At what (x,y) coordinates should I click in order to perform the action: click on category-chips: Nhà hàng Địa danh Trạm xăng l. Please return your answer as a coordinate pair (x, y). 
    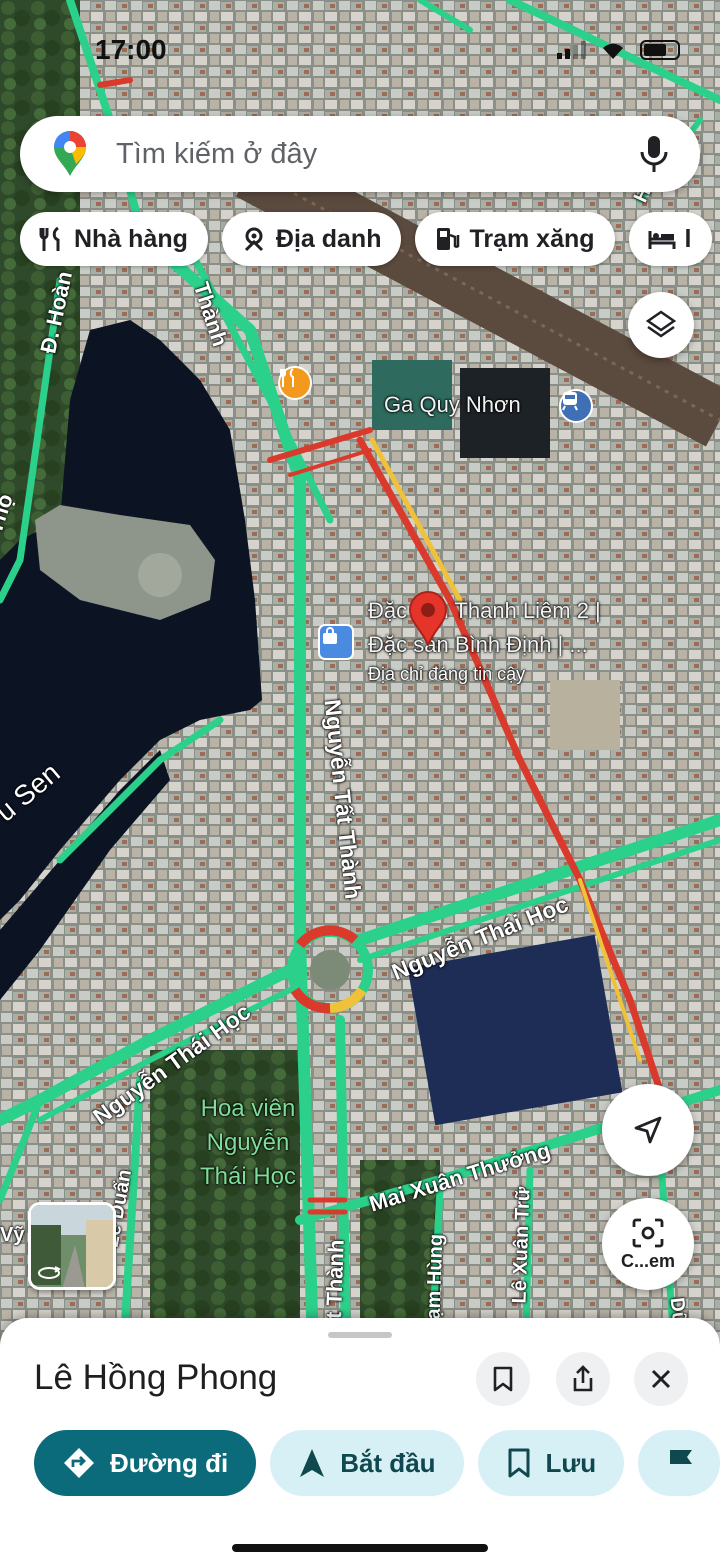
    Looking at the image, I should click on (366, 239).